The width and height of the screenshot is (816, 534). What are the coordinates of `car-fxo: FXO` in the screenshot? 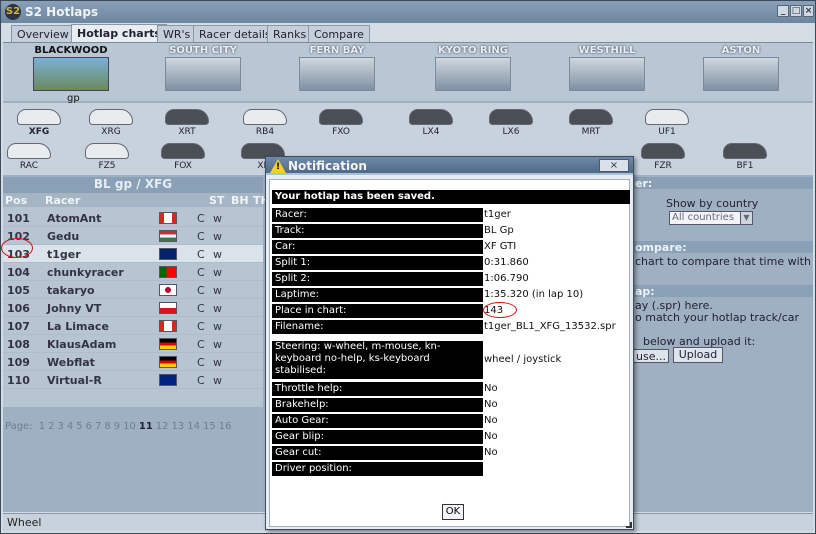 It's located at (341, 122).